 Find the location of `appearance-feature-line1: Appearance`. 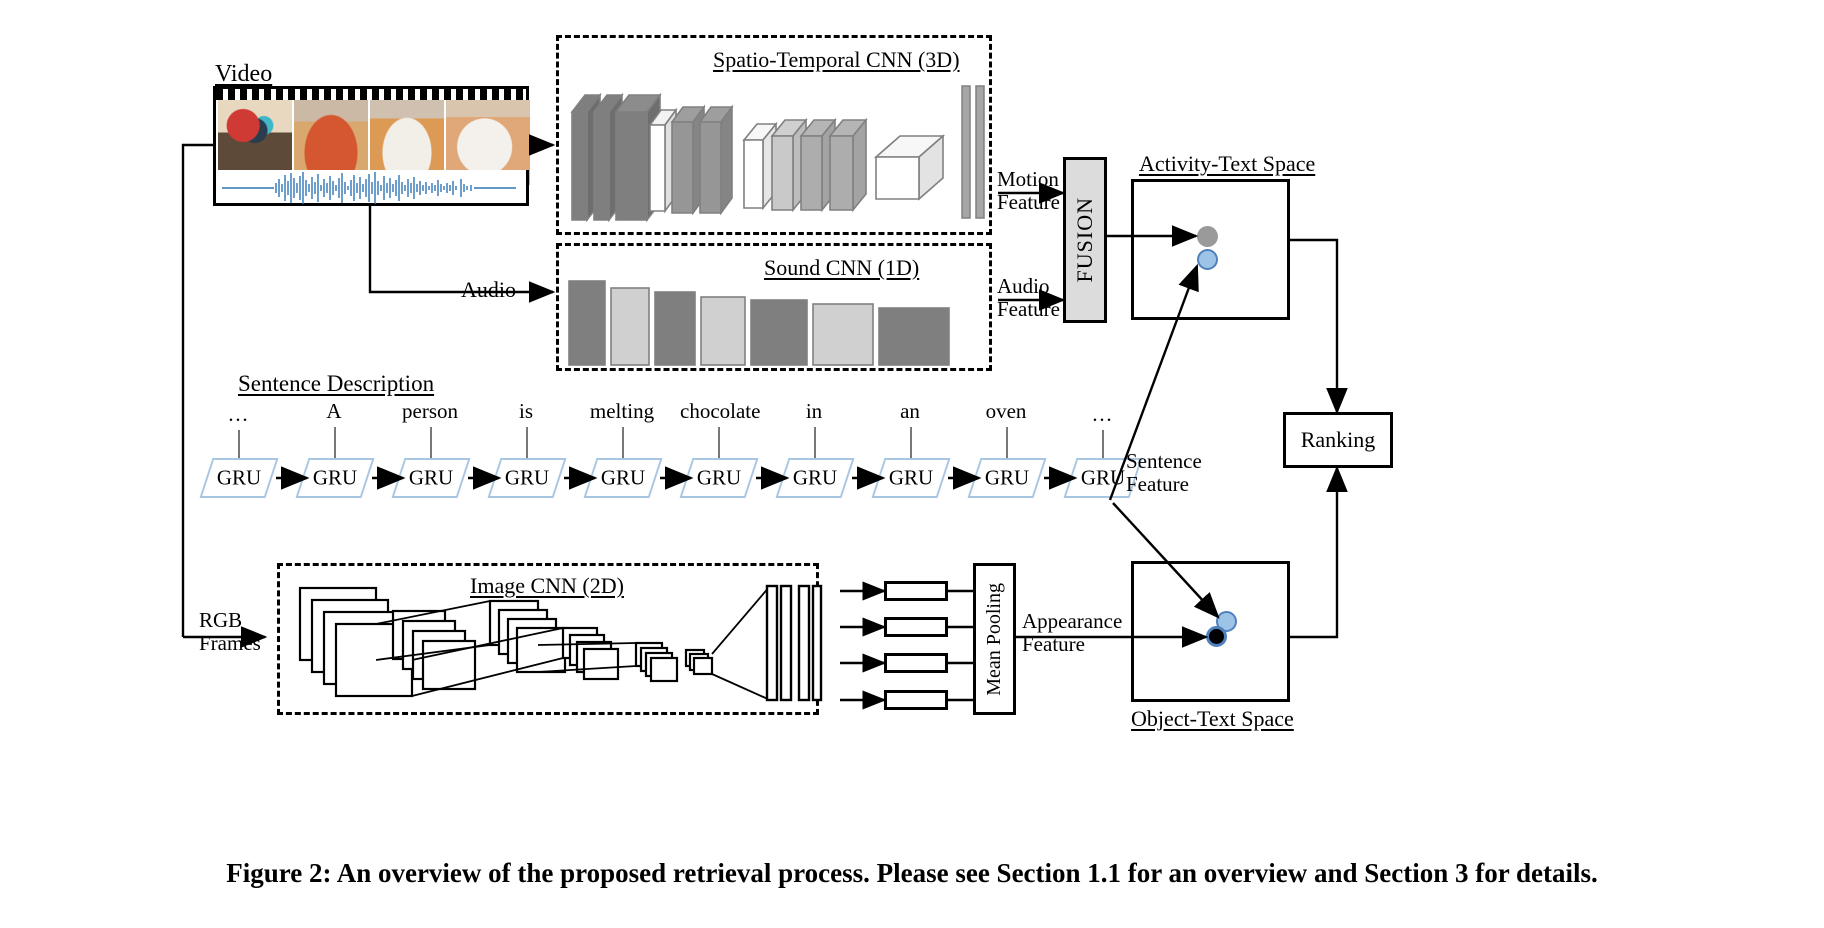

appearance-feature-line1: Appearance is located at coordinates (1072, 621).